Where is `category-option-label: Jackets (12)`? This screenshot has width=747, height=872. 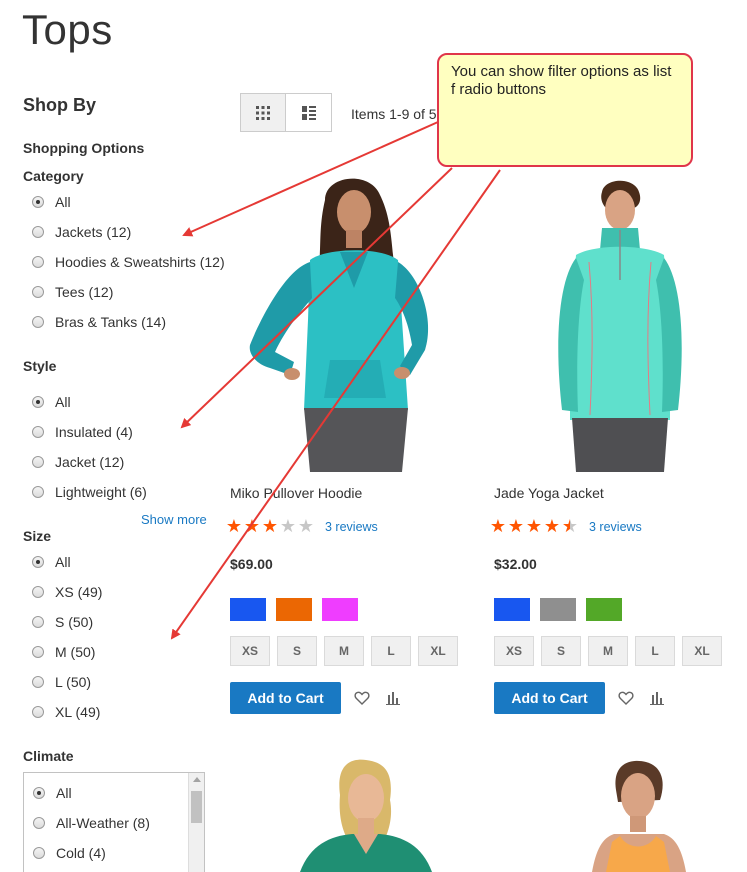 category-option-label: Jackets (12) is located at coordinates (93, 232).